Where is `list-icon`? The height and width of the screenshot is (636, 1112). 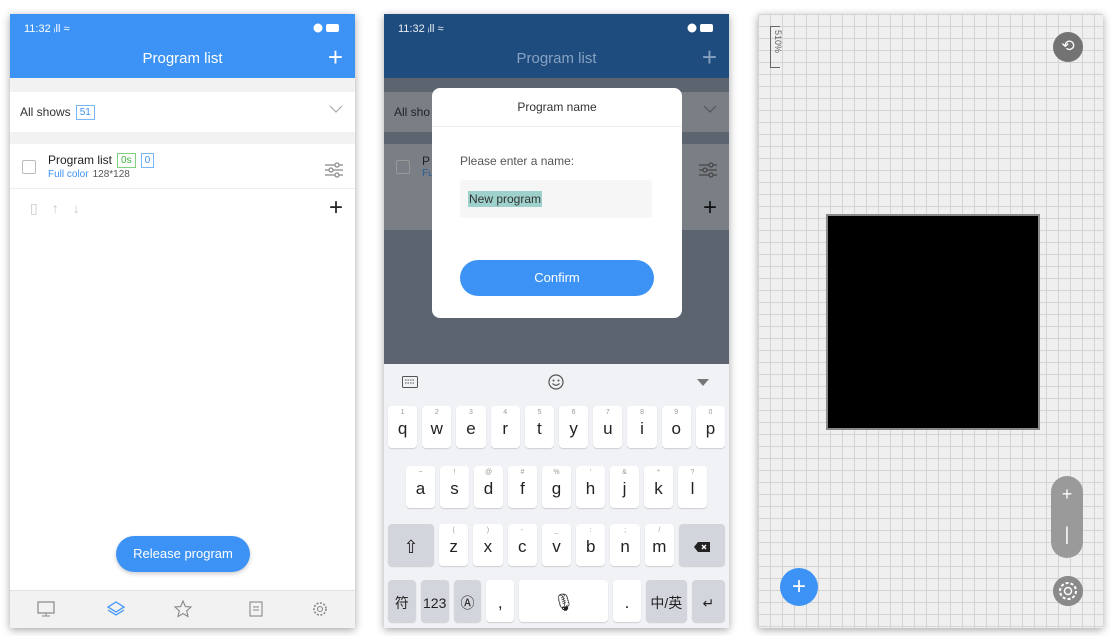
list-icon is located at coordinates (256, 609).